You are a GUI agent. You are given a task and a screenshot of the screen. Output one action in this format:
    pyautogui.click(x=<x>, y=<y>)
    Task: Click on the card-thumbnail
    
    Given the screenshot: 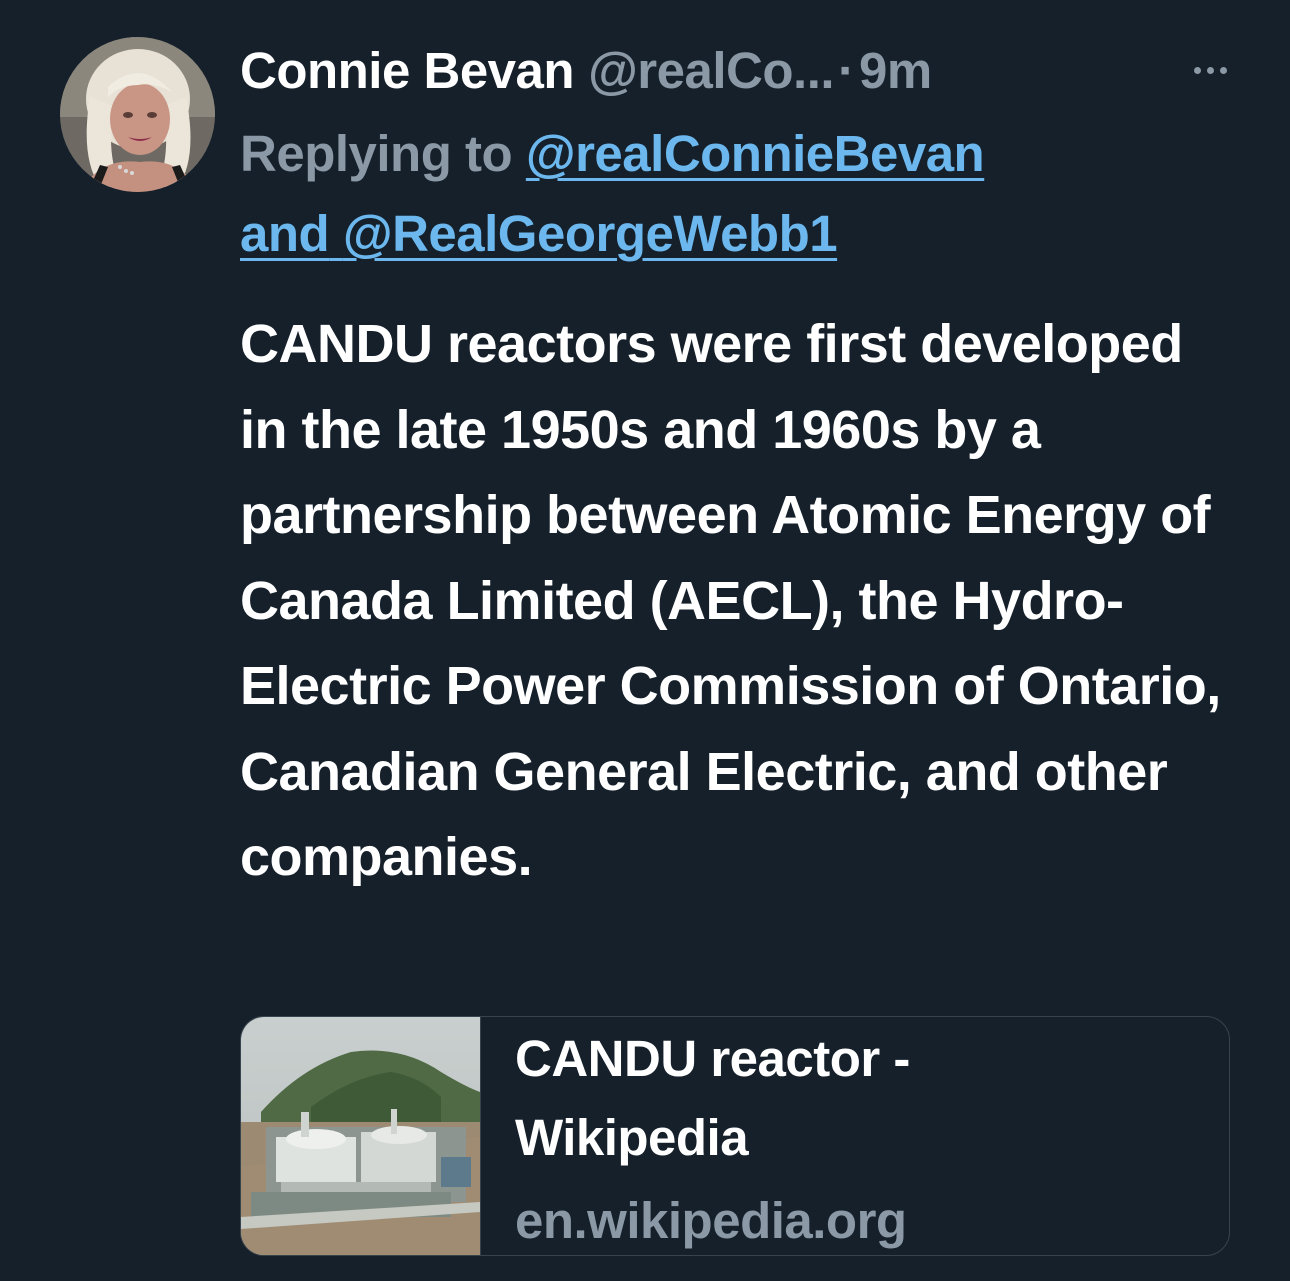 What is the action you would take?
    pyautogui.click(x=361, y=1136)
    